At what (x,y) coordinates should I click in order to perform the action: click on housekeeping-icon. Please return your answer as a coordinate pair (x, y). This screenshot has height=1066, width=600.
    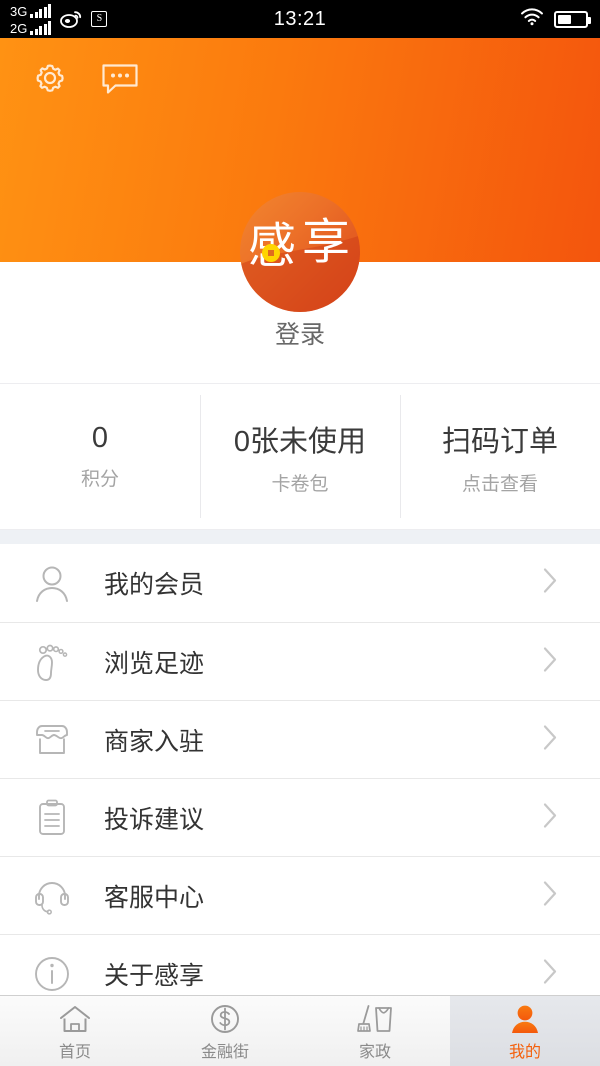
    Looking at the image, I should click on (375, 1018).